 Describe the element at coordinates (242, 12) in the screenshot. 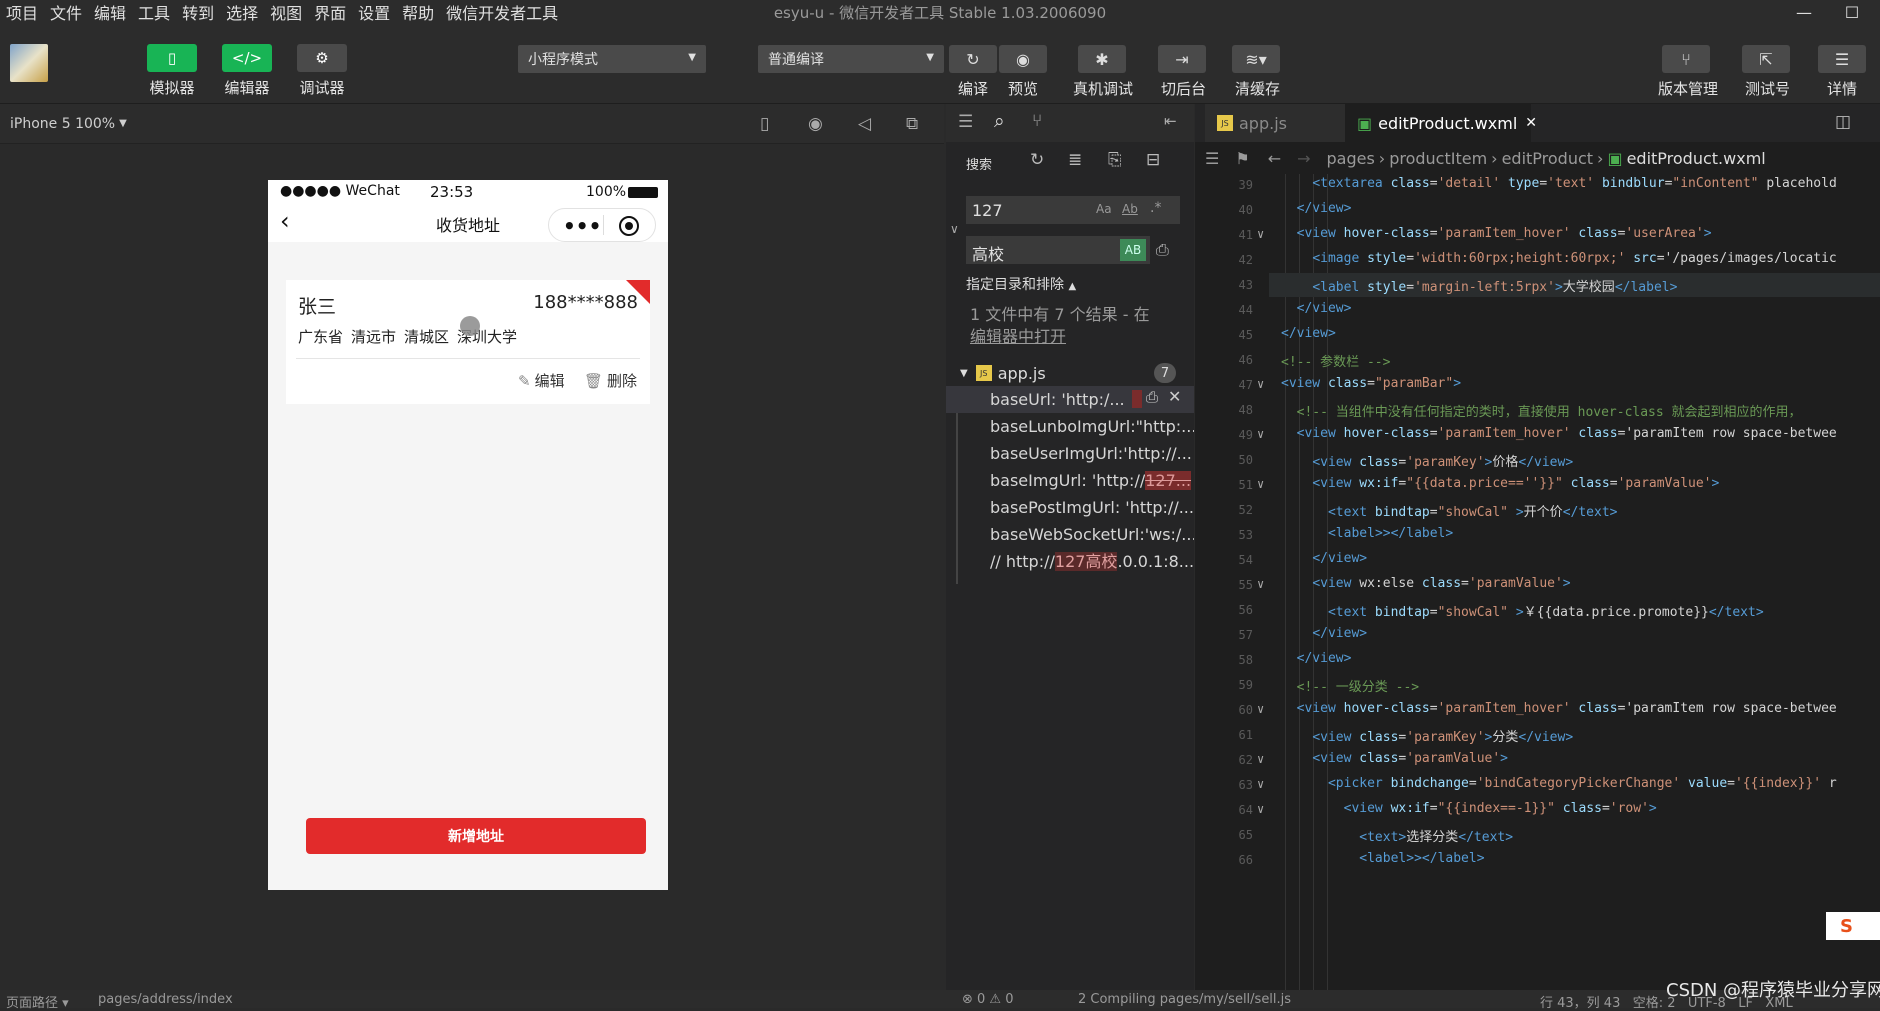

I see `menu-select: 选择` at that location.